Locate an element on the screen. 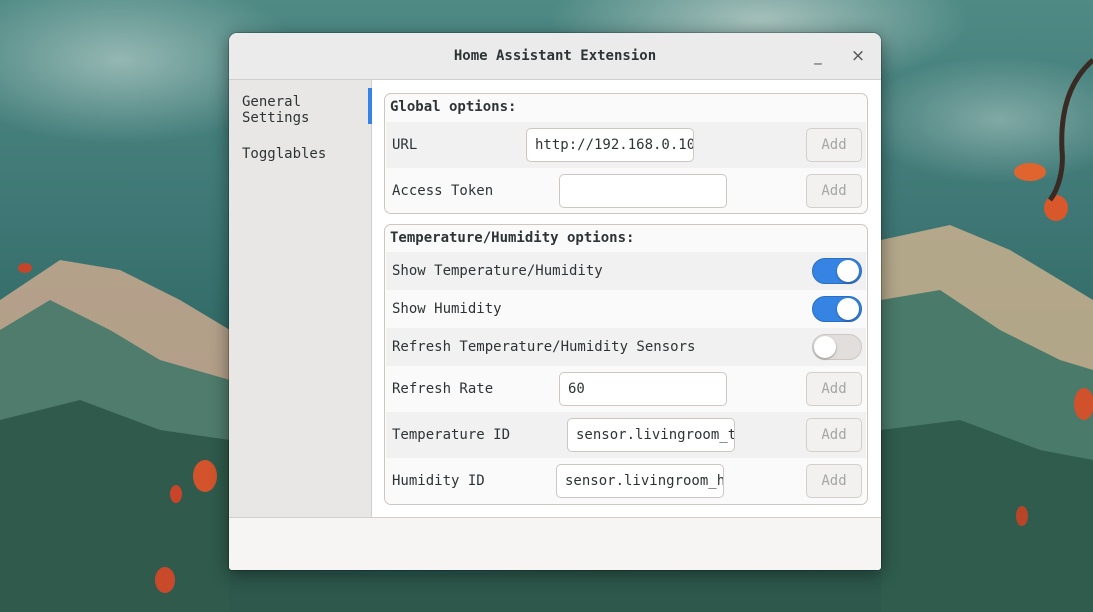 The height and width of the screenshot is (612, 1093). show-temperature-switch is located at coordinates (837, 271).